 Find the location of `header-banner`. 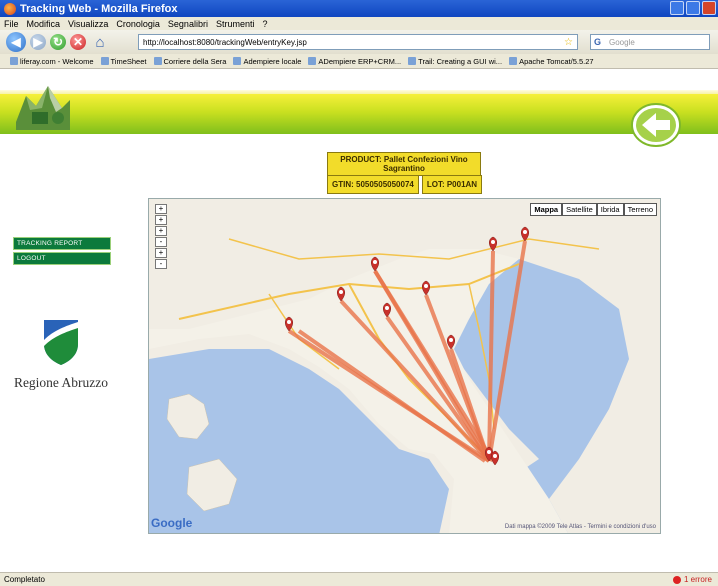

header-banner is located at coordinates (359, 114).